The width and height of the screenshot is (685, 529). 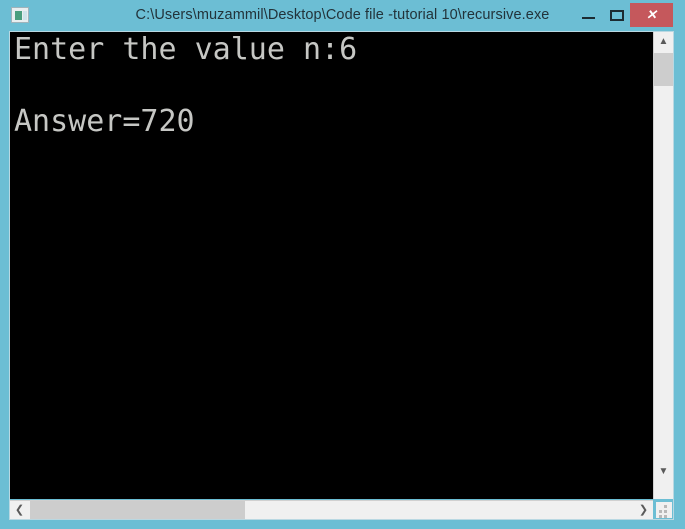 I want to click on scroll-right-icon: ❯, so click(x=643, y=510).